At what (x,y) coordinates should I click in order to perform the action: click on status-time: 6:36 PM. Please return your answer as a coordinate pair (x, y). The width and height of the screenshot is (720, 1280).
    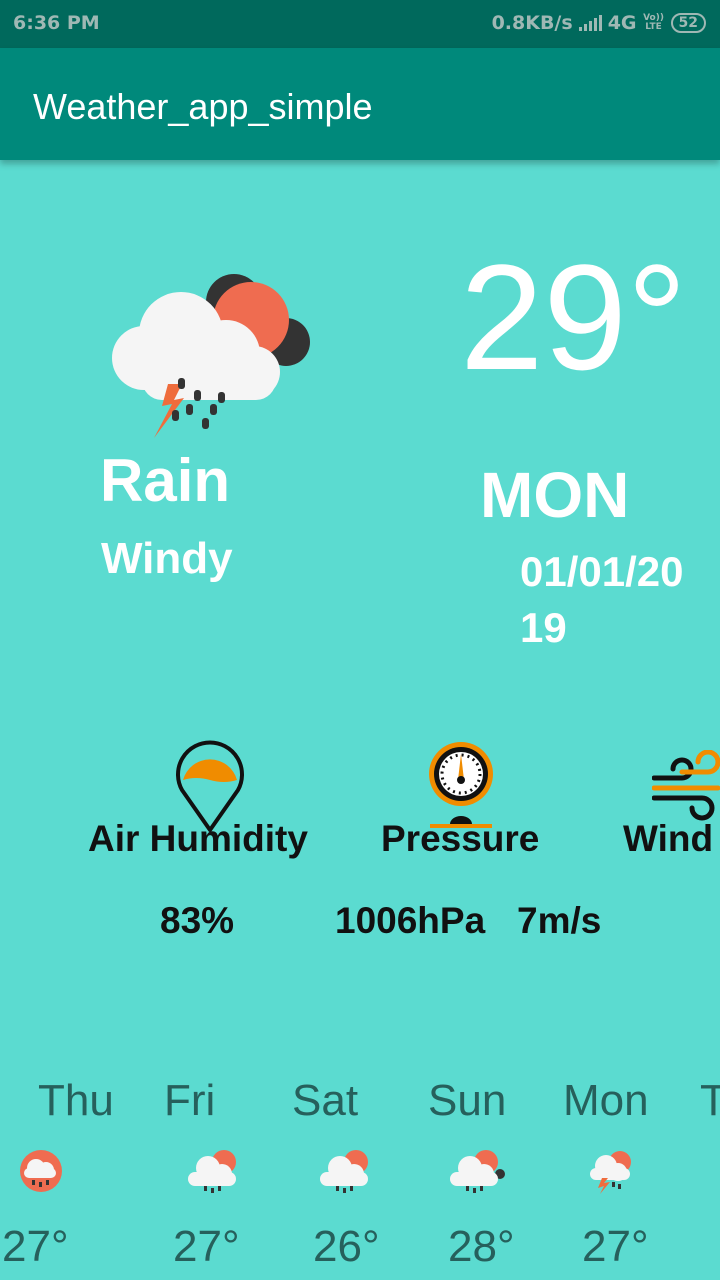
    Looking at the image, I should click on (56, 23).